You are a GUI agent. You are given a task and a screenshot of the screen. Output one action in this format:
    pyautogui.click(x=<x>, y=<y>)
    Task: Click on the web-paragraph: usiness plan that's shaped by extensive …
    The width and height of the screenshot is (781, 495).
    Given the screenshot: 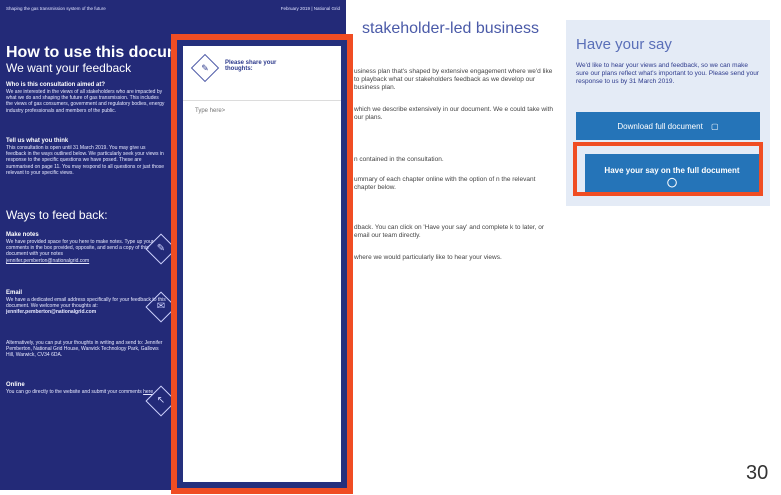 What is the action you would take?
    pyautogui.click(x=453, y=79)
    